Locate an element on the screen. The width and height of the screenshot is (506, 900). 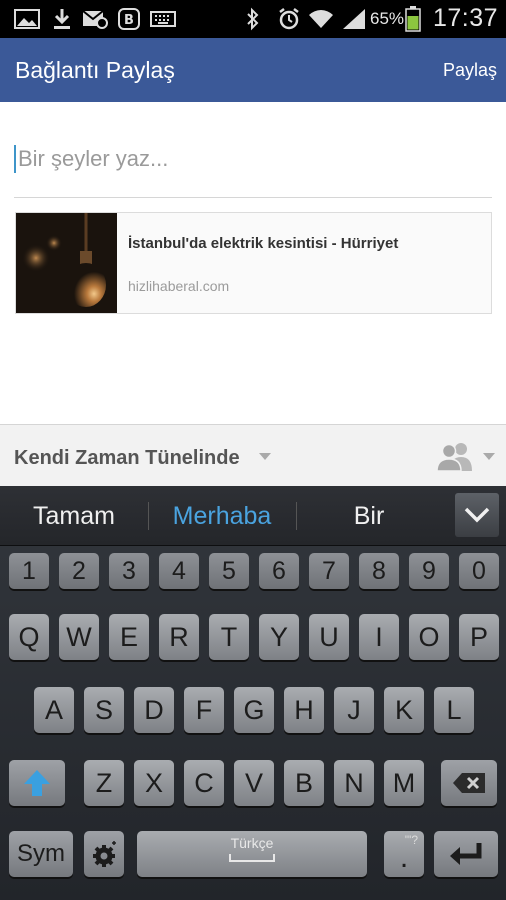
shift-arrow-icon is located at coordinates (37, 783).